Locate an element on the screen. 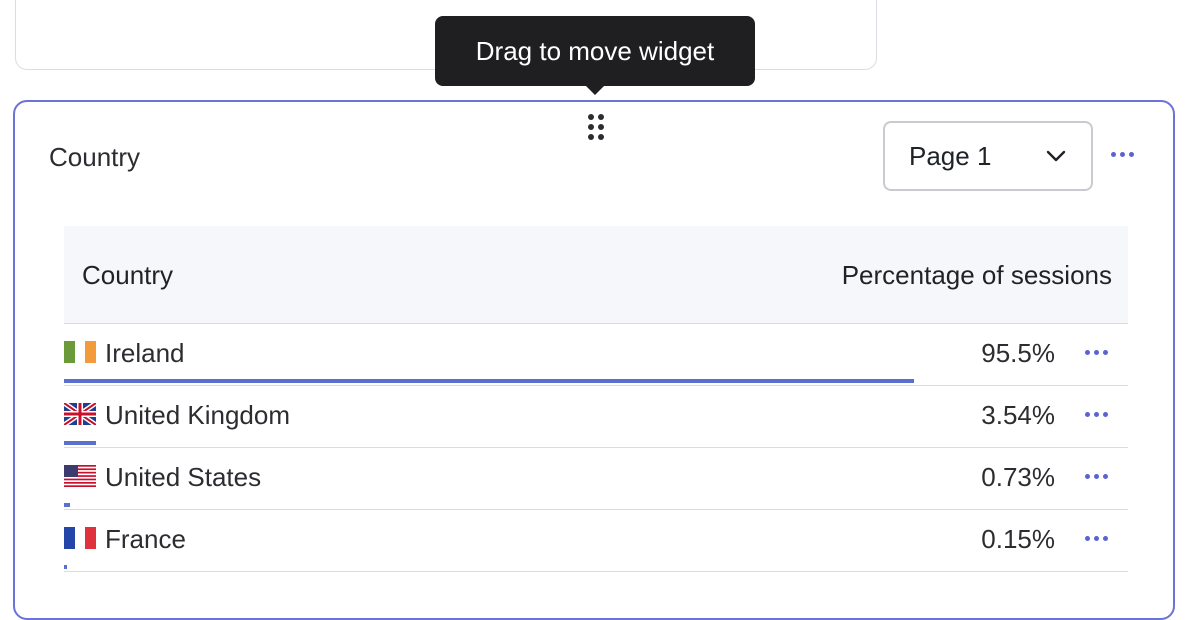 This screenshot has height=620, width=1190. drag-tooltip: Drag to move widget is located at coordinates (595, 55).